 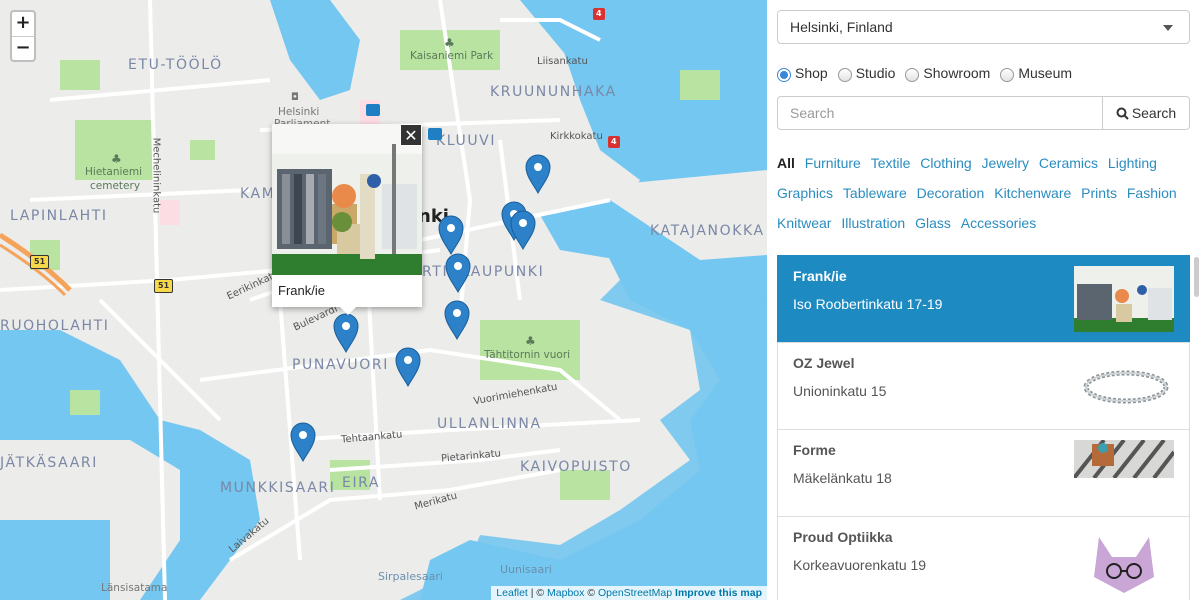 I want to click on category-furniture: Furniture, so click(x=833, y=163).